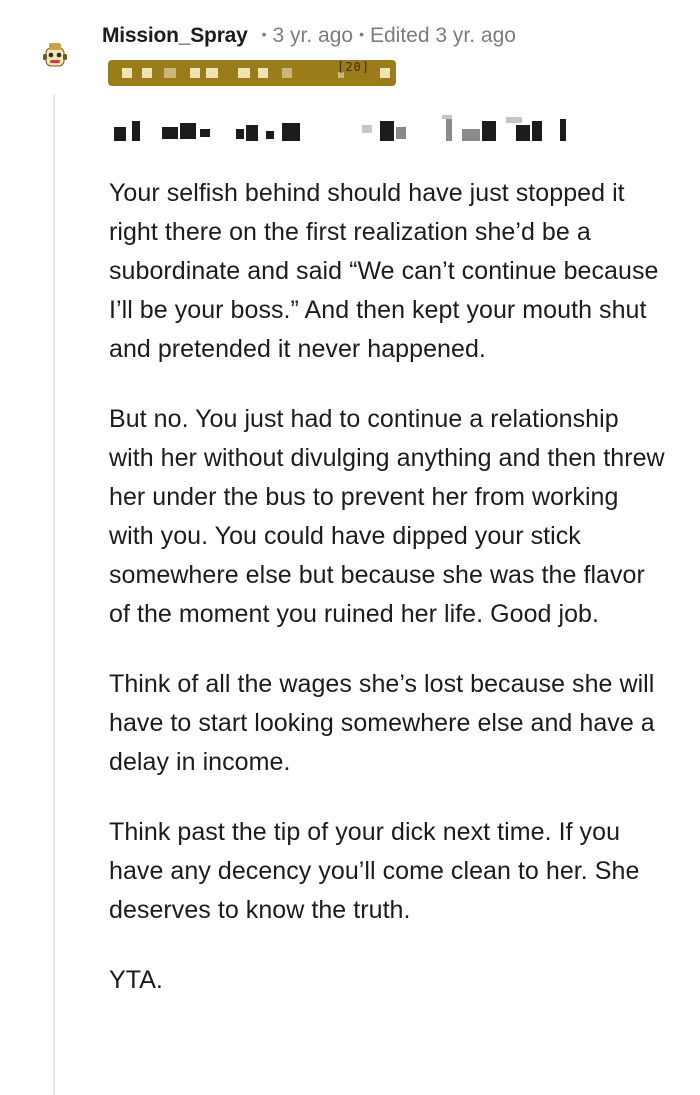 This screenshot has width=700, height=1095. What do you see at coordinates (443, 35) in the screenshot?
I see `edited-timestamp: Edited 3 yr. ago` at bounding box center [443, 35].